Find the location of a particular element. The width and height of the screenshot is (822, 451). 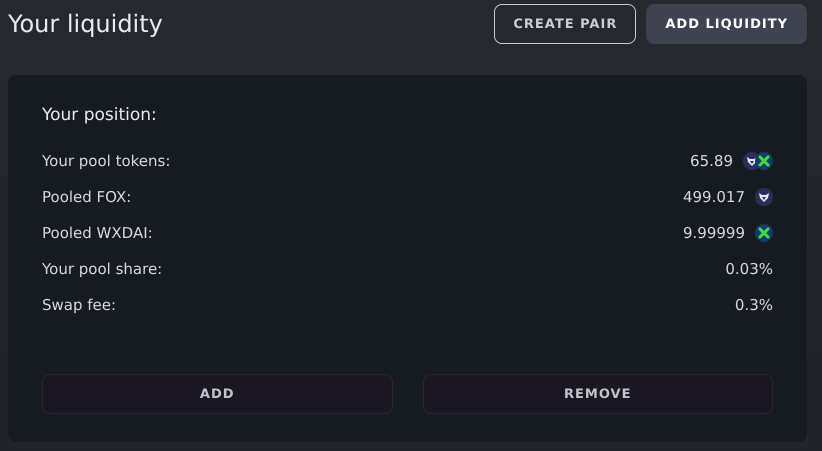

row-label: Your pool share: is located at coordinates (102, 269).